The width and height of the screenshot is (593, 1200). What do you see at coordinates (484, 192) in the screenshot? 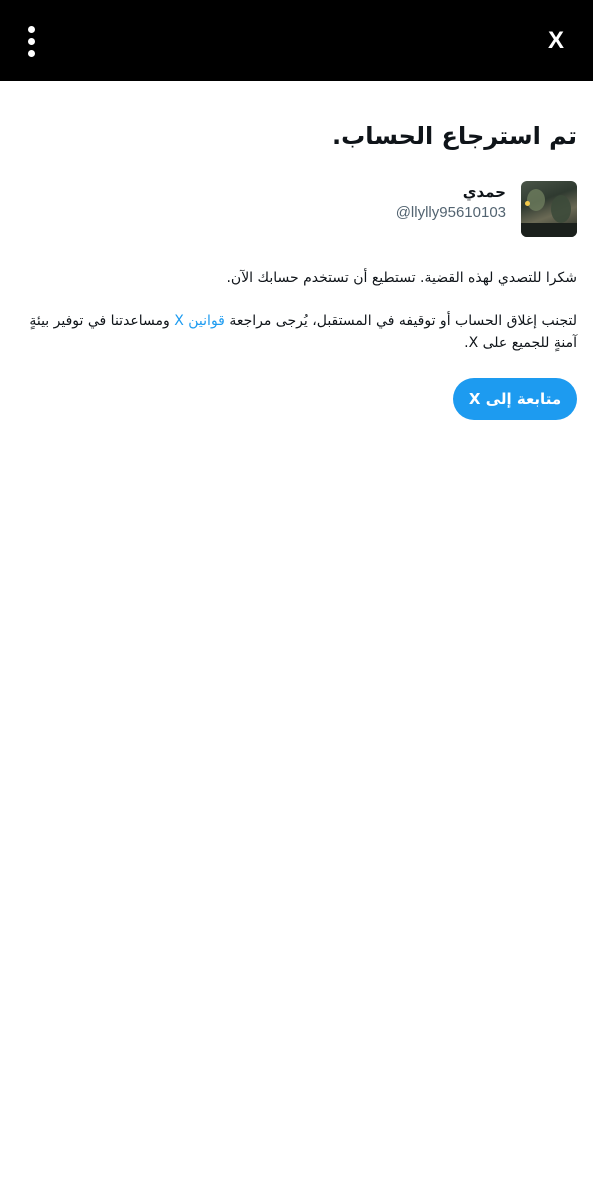
I see `display-name: حمدي` at bounding box center [484, 192].